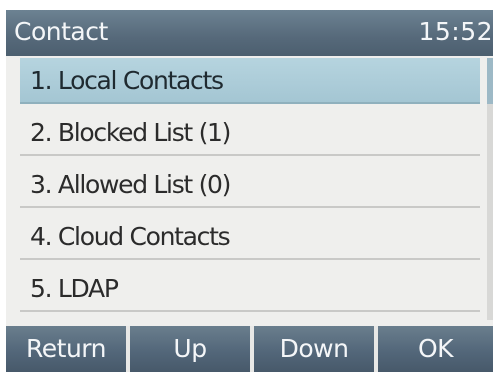 The width and height of the screenshot is (493, 372). I want to click on scrollbar-thumb, so click(490, 81).